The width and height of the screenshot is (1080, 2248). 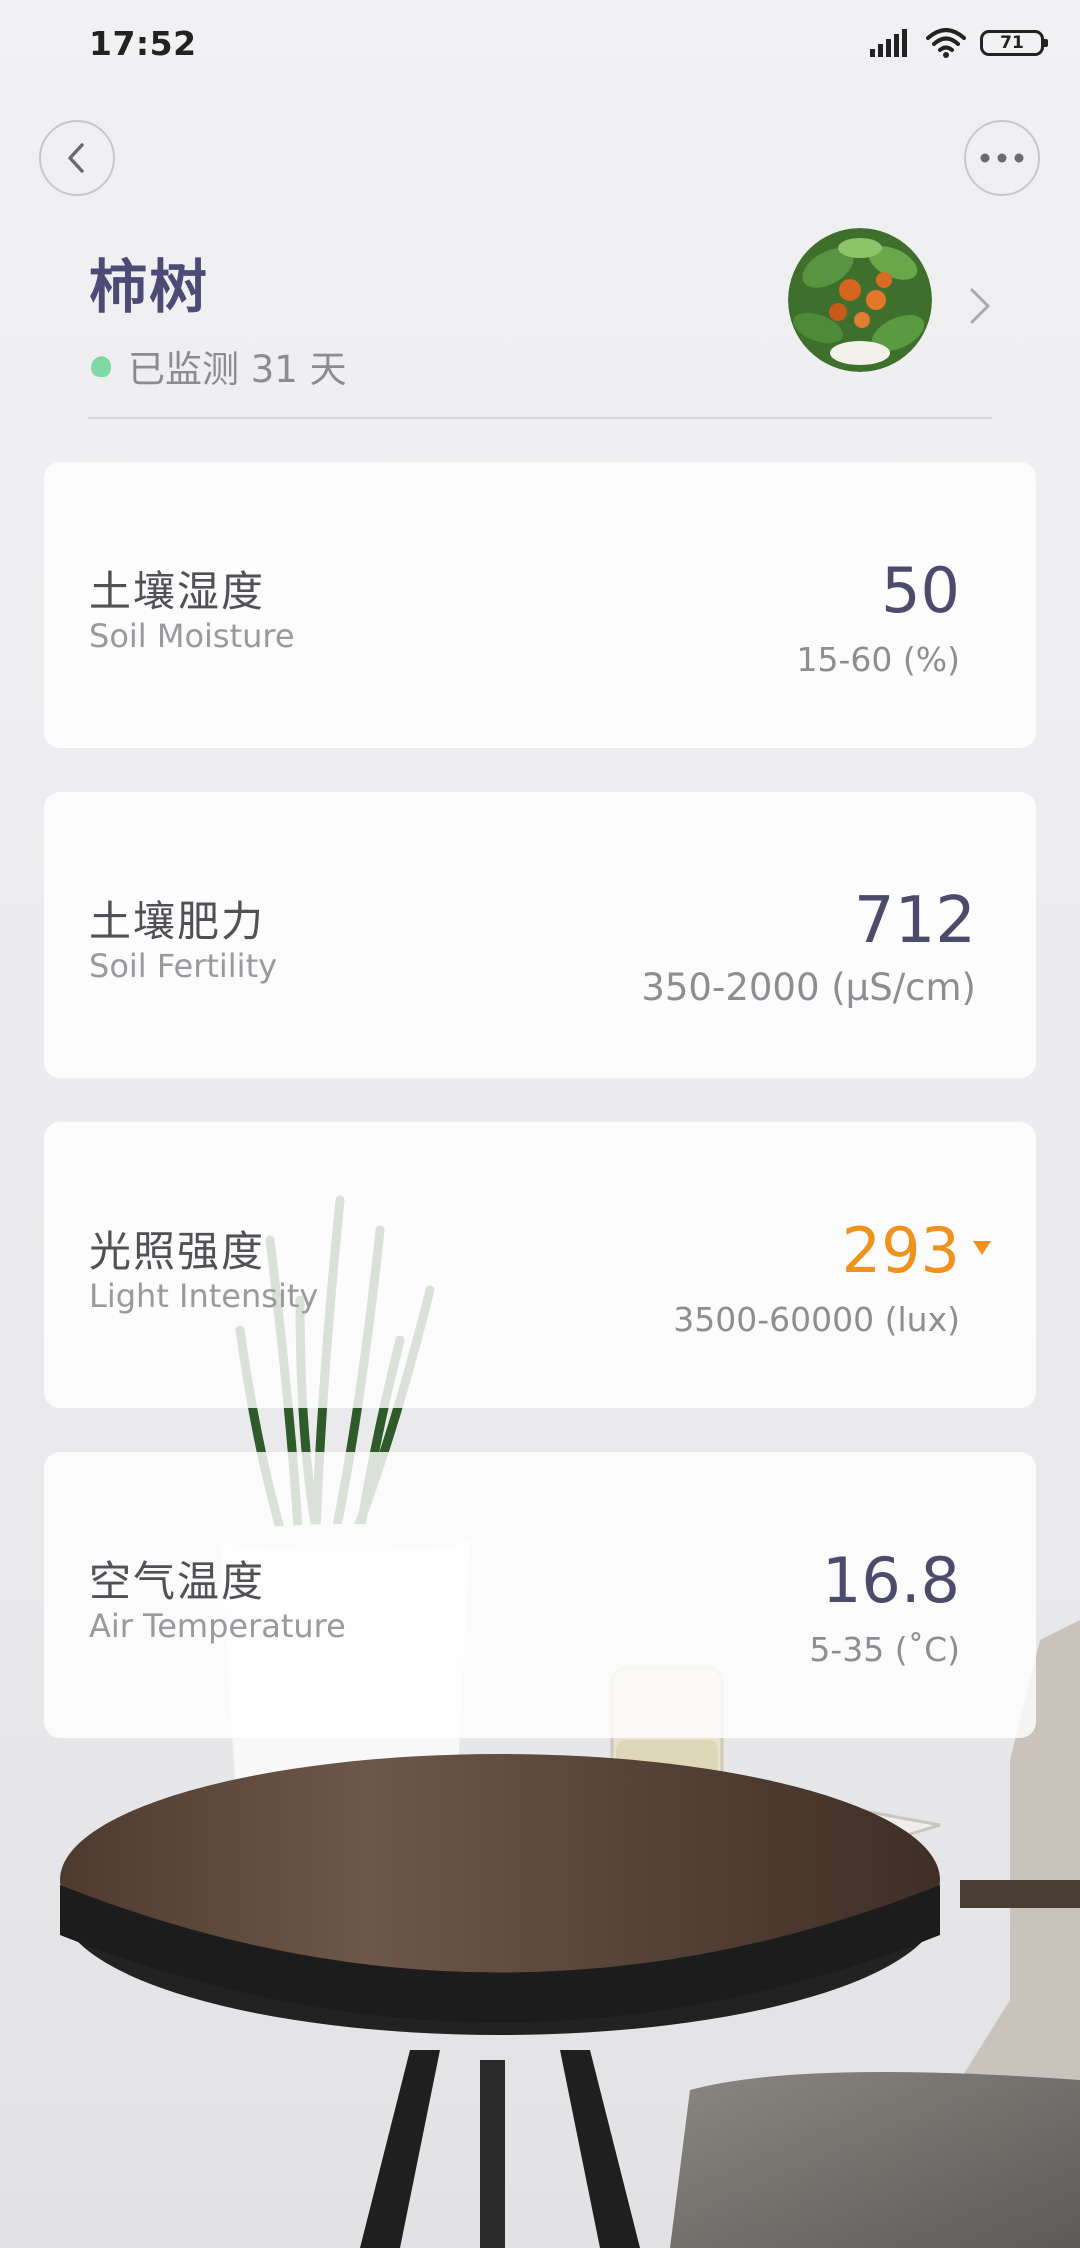 I want to click on metric-name-cn: 土壤肥力, so click(x=177, y=921).